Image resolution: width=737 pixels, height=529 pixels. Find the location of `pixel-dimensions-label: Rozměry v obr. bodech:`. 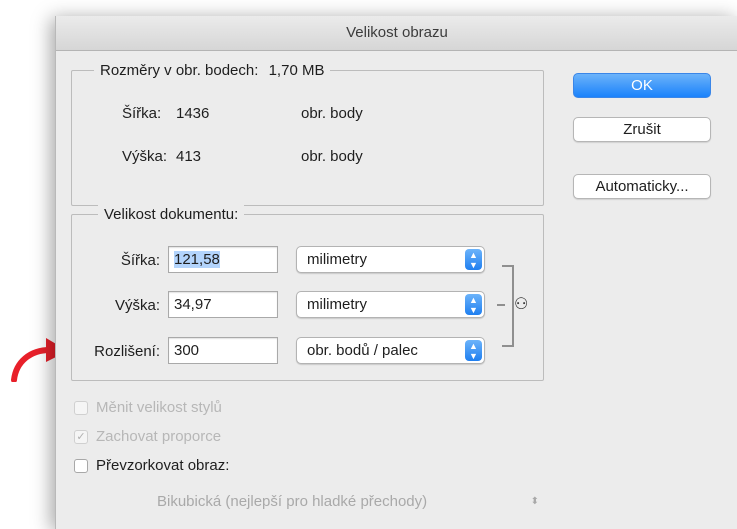

pixel-dimensions-label: Rozměry v obr. bodech: is located at coordinates (179, 70).